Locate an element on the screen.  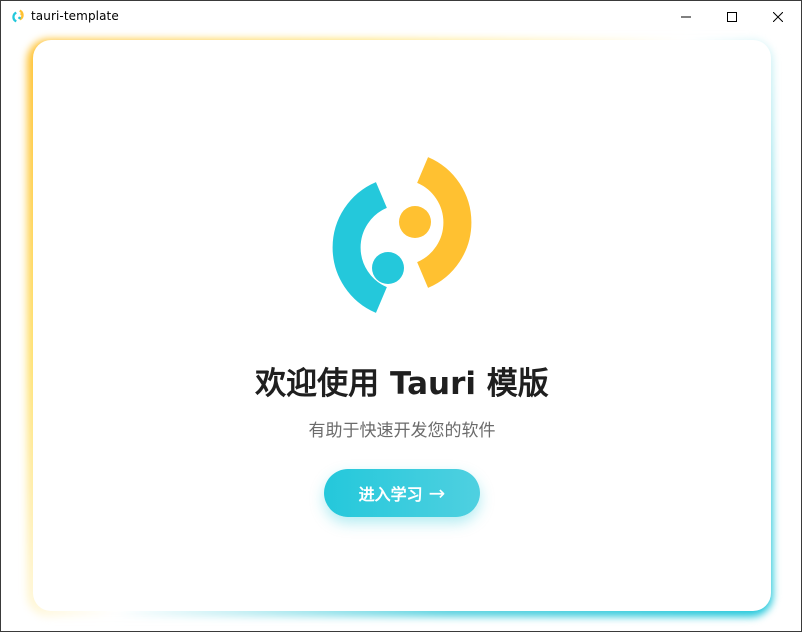
start-learning-button: 进入学习 → is located at coordinates (402, 493).